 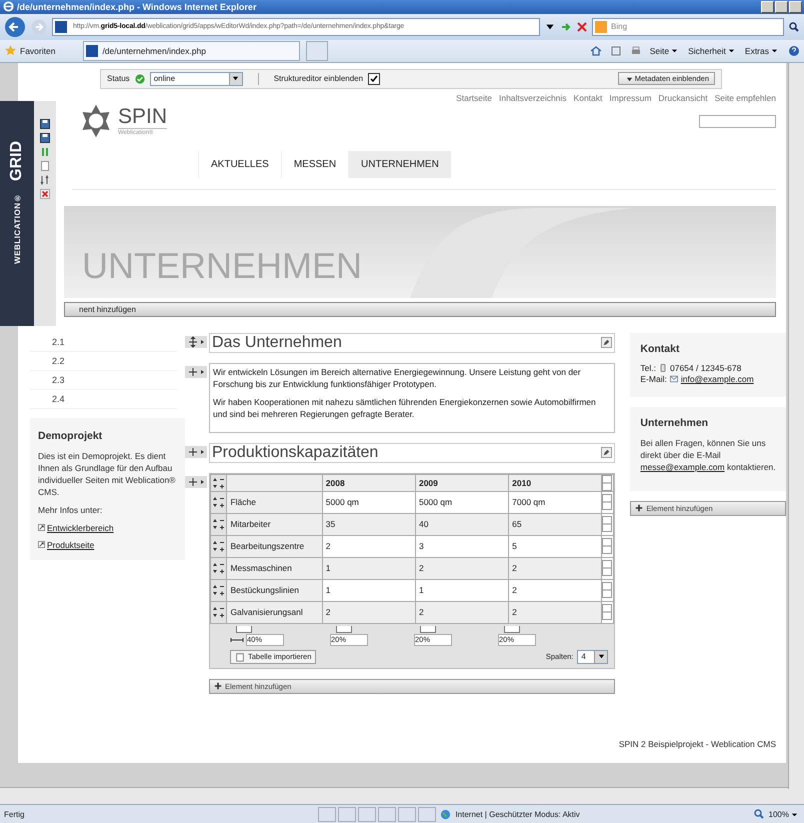 I want to click on horizontal-scrollbar, so click(x=402, y=795).